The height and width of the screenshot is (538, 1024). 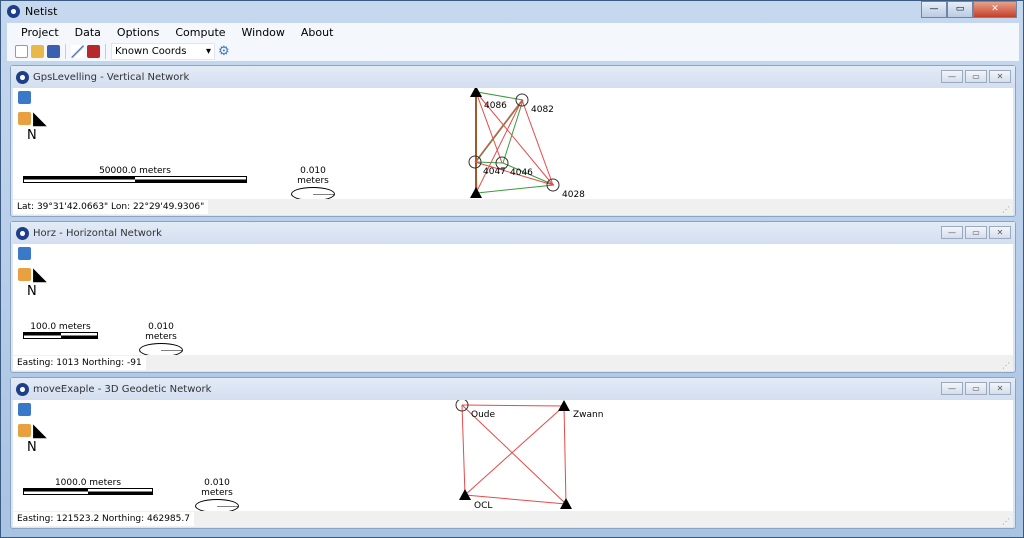 What do you see at coordinates (317, 32) in the screenshot?
I see `menu-about: About` at bounding box center [317, 32].